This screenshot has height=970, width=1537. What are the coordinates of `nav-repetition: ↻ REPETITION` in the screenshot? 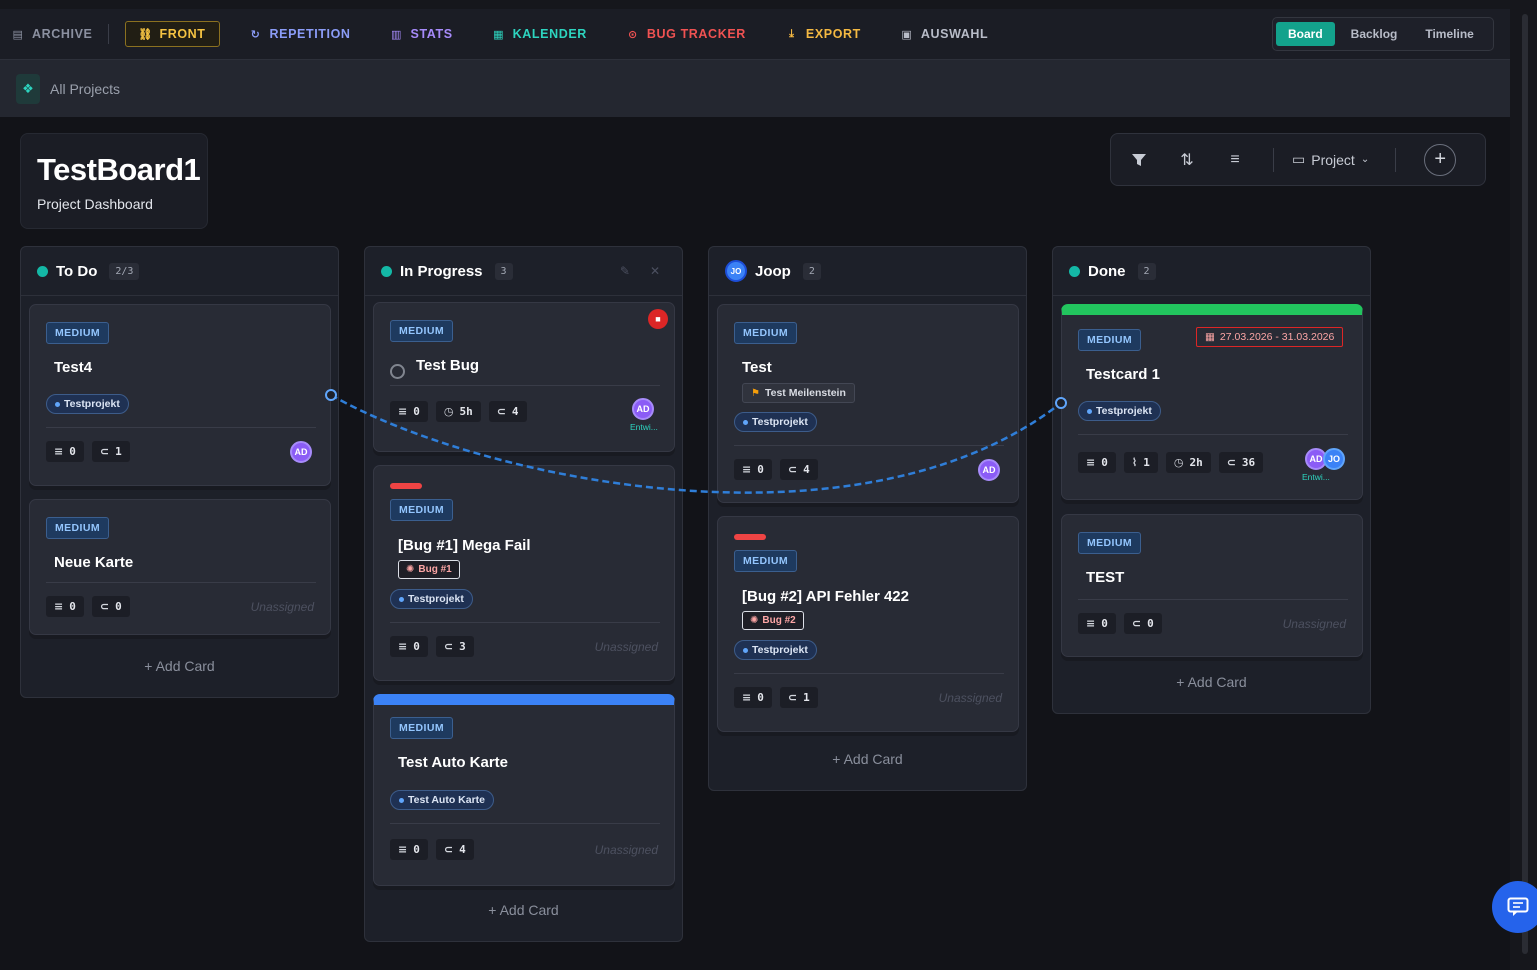 It's located at (300, 34).